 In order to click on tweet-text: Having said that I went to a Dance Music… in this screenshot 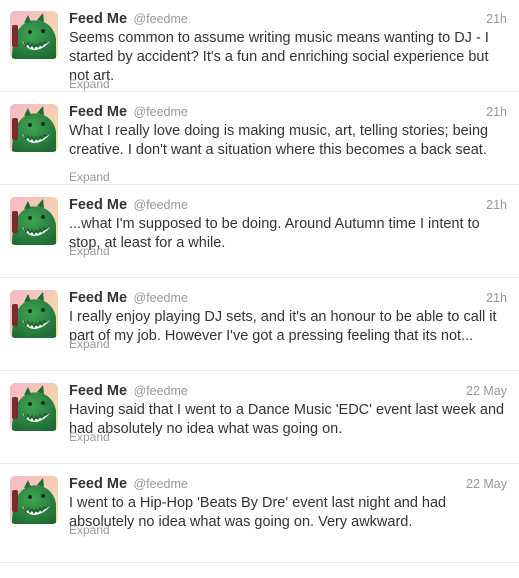, I will do `click(287, 419)`.